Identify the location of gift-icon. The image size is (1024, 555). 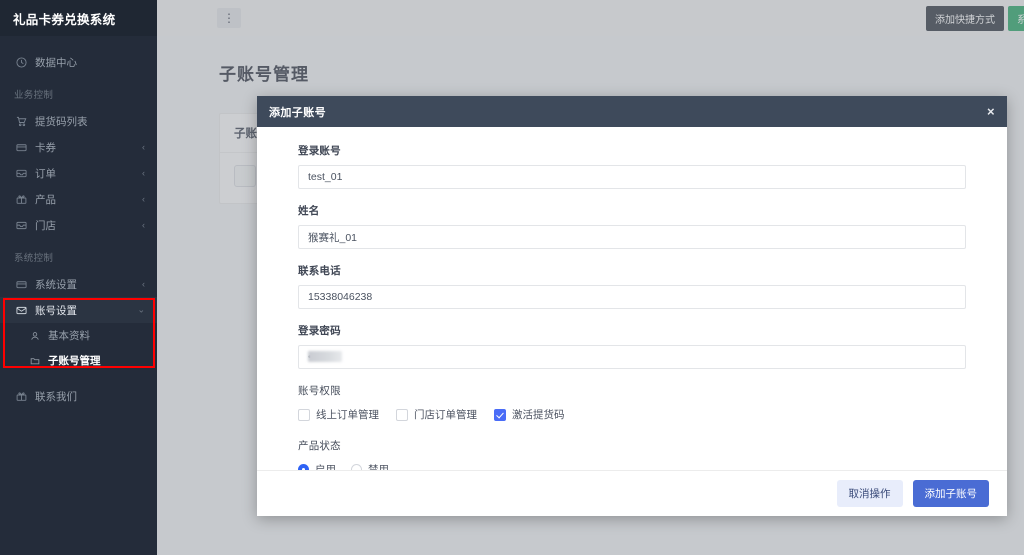
(21, 199).